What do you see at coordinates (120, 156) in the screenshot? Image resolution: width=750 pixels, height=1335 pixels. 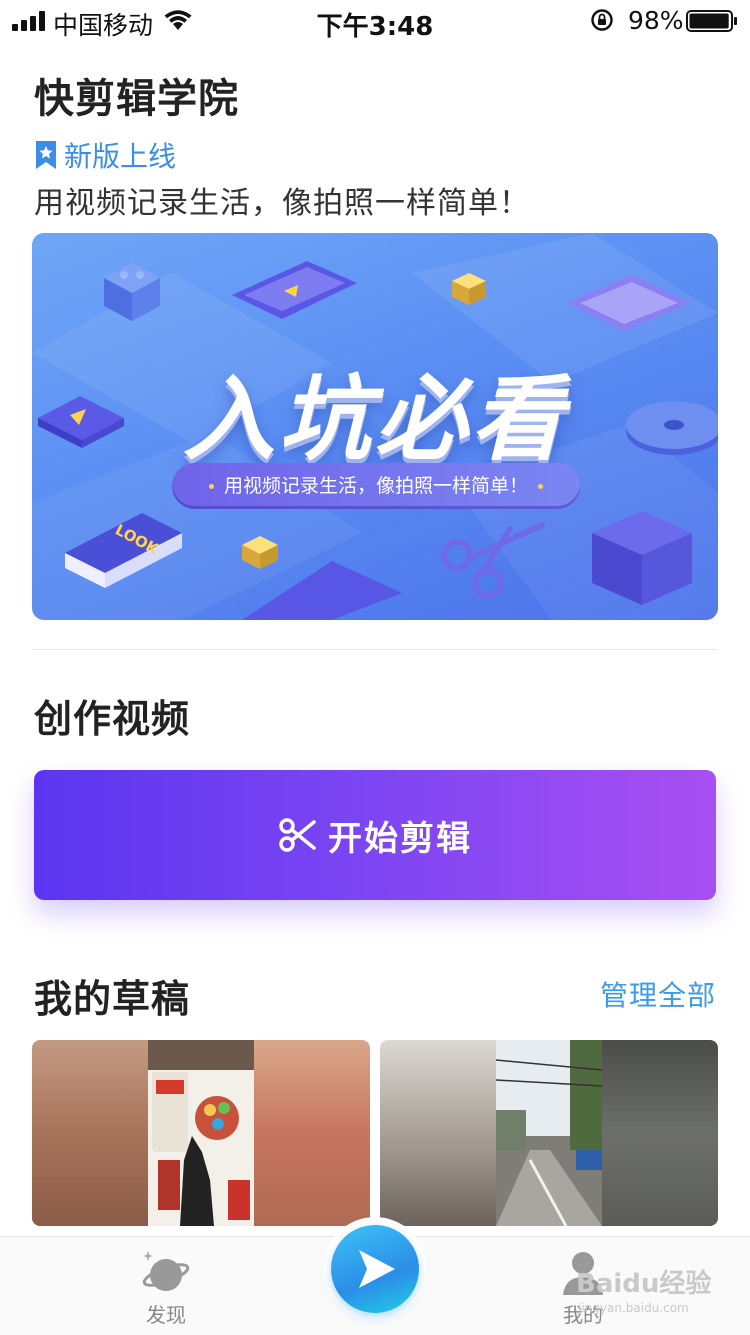 I see `badge-label: 新版上线` at bounding box center [120, 156].